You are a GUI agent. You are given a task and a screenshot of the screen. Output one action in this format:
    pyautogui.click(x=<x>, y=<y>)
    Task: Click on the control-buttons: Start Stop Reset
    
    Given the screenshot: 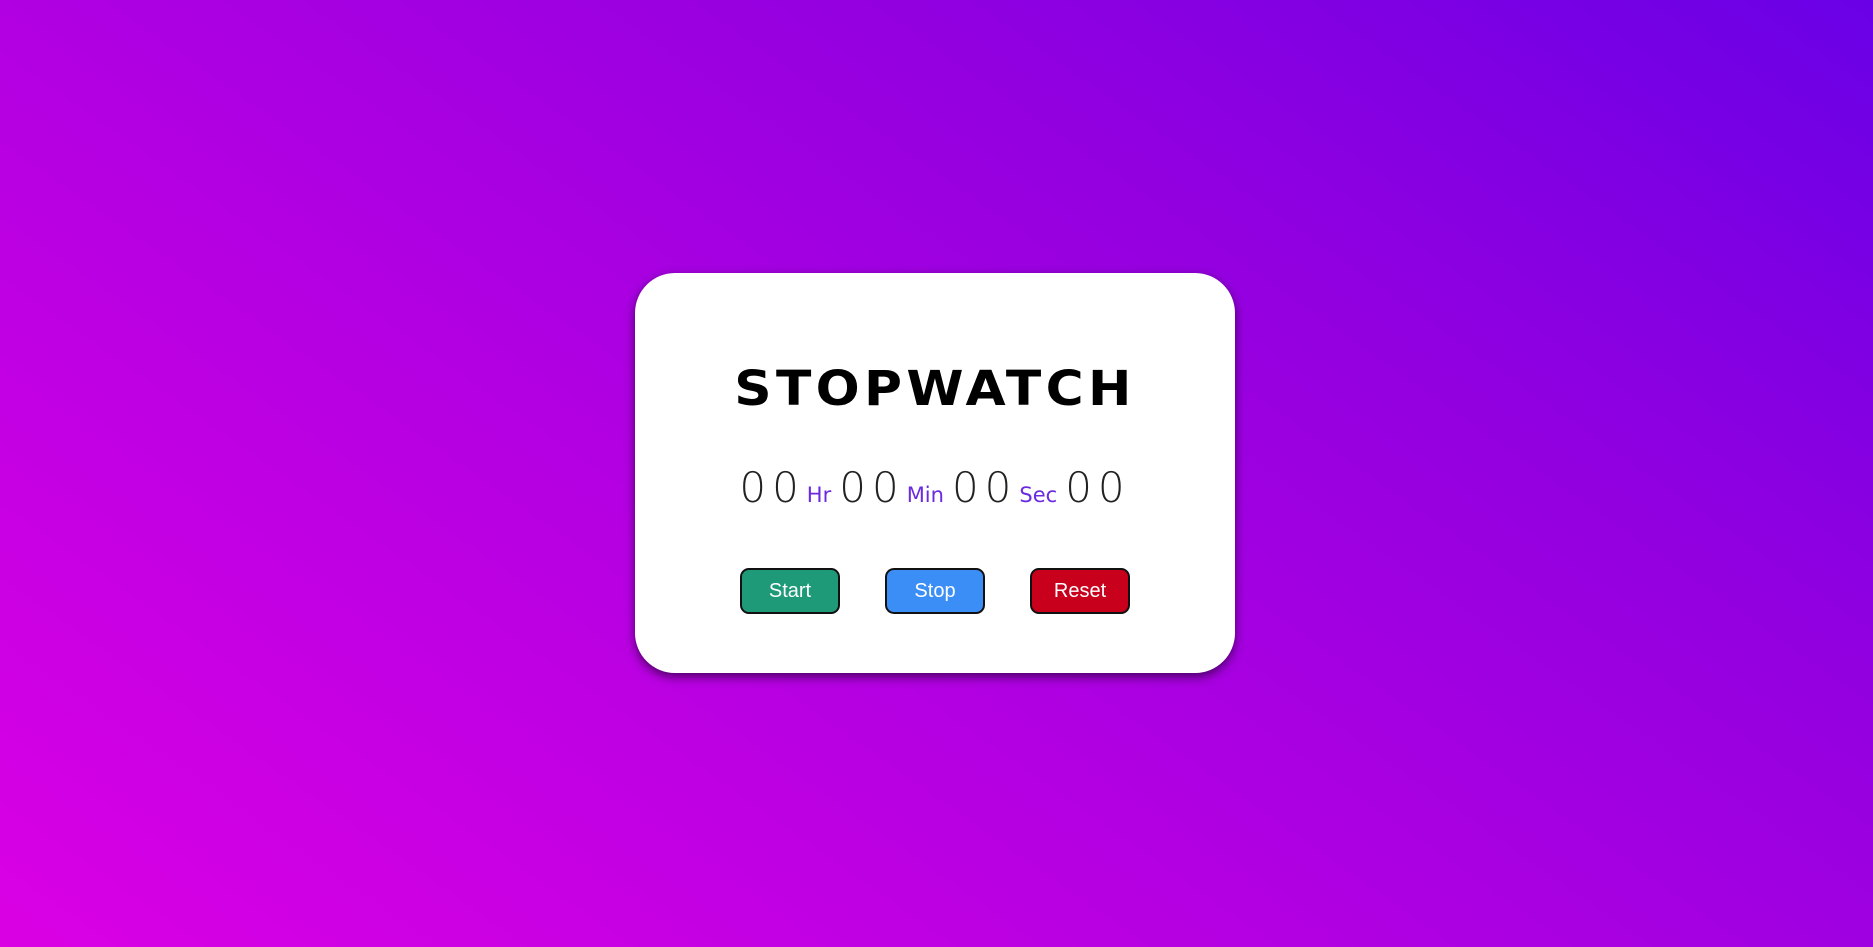 What is the action you would take?
    pyautogui.click(x=935, y=591)
    